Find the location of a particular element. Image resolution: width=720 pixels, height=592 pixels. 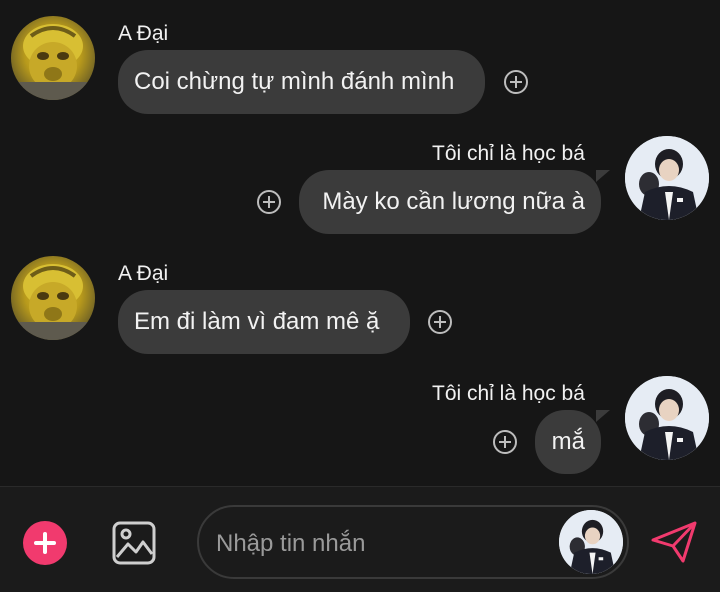

sticker-avatar-icon is located at coordinates (591, 542).